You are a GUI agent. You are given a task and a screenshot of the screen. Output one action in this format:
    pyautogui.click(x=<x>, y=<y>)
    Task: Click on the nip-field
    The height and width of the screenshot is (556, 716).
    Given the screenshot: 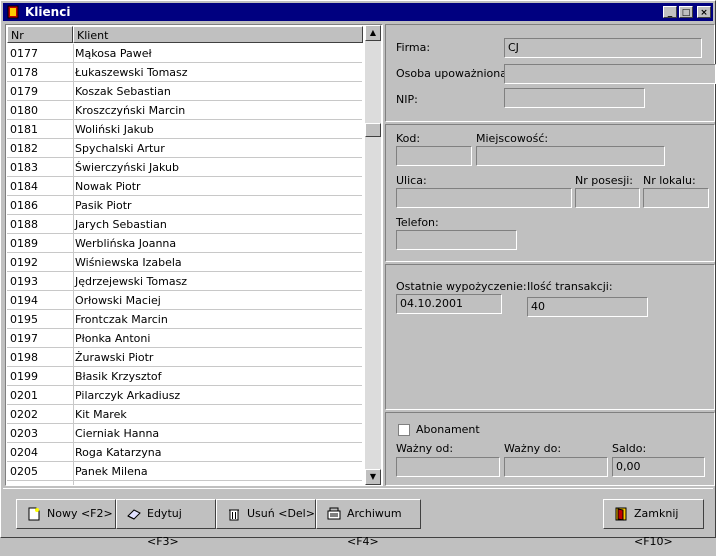 What is the action you would take?
    pyautogui.click(x=574, y=98)
    